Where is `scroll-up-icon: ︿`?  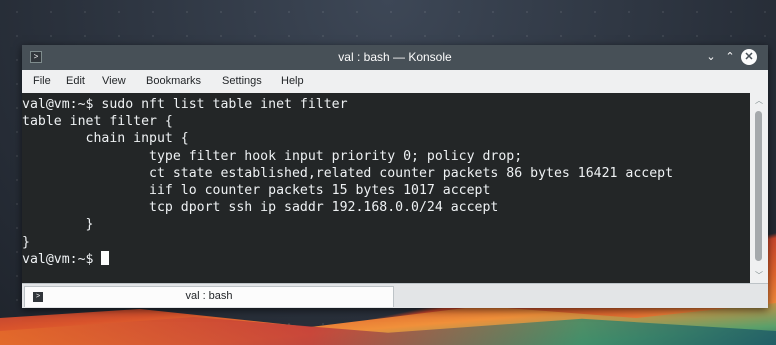 scroll-up-icon: ︿ is located at coordinates (759, 100).